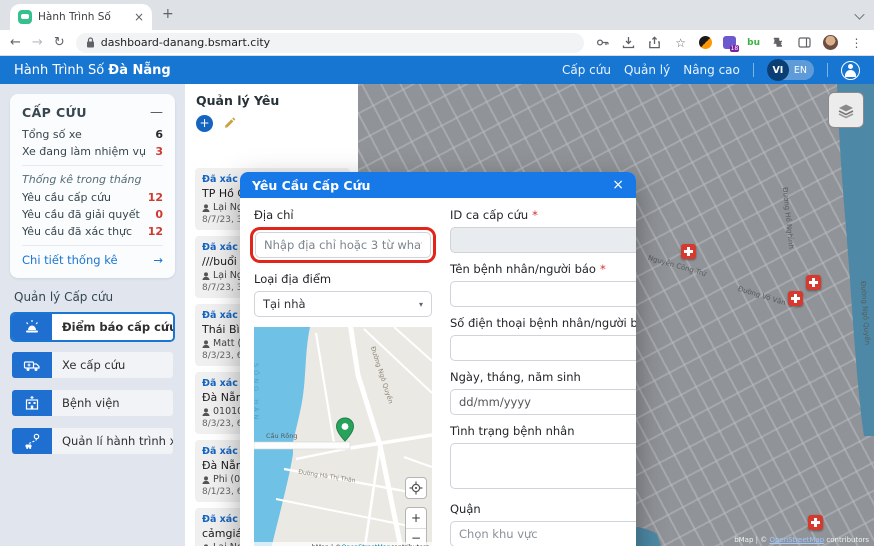 Image resolution: width=874 pixels, height=546 pixels. What do you see at coordinates (586, 70) in the screenshot?
I see `nav-cap-cuu: Cấp cứu` at bounding box center [586, 70].